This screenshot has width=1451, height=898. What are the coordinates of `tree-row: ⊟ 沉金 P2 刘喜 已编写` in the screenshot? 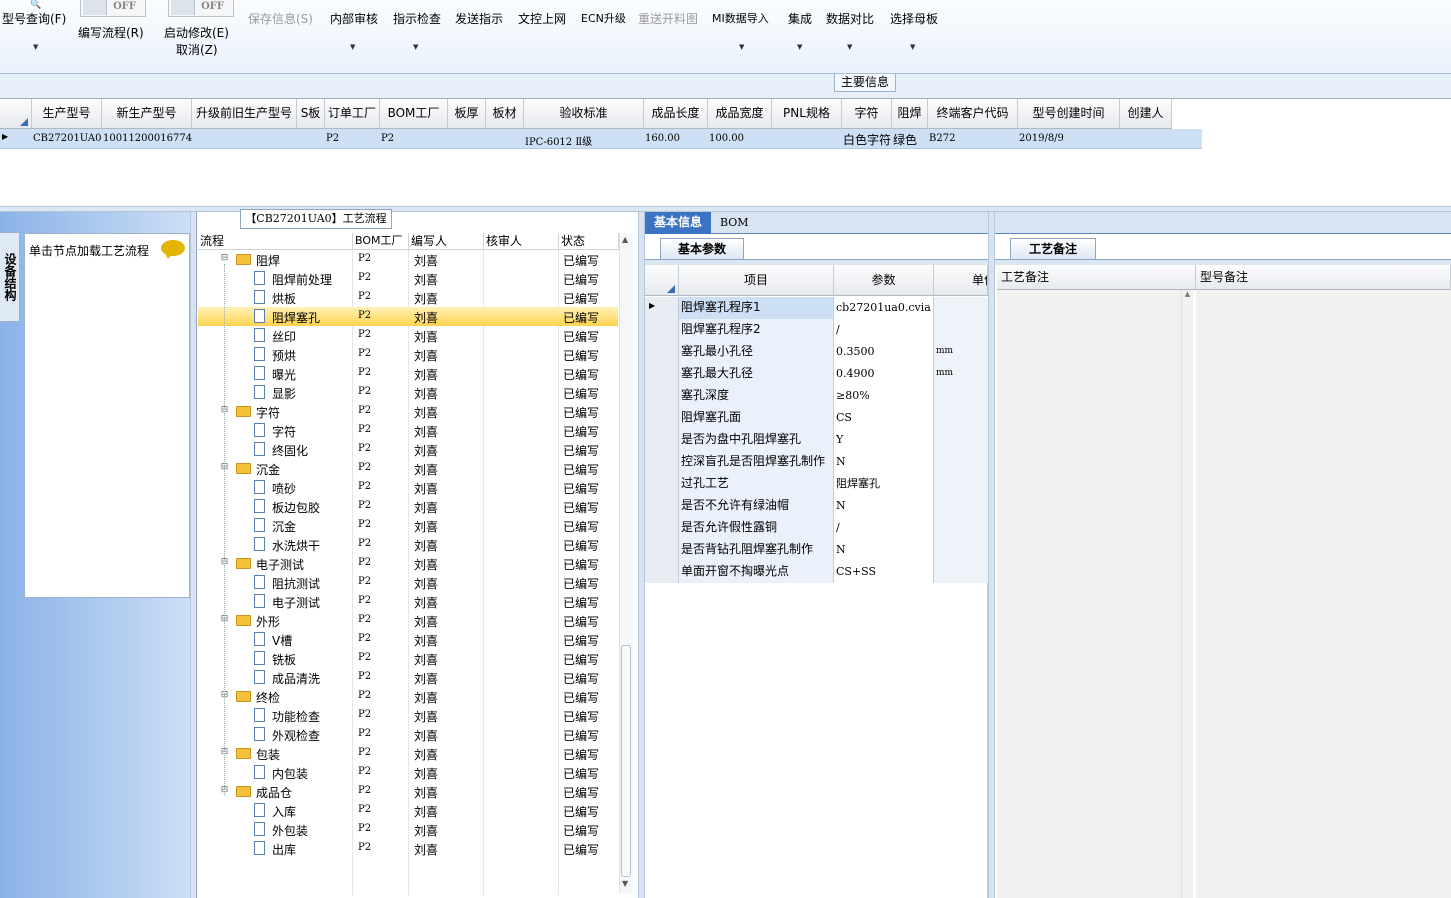 It's located at (408, 468).